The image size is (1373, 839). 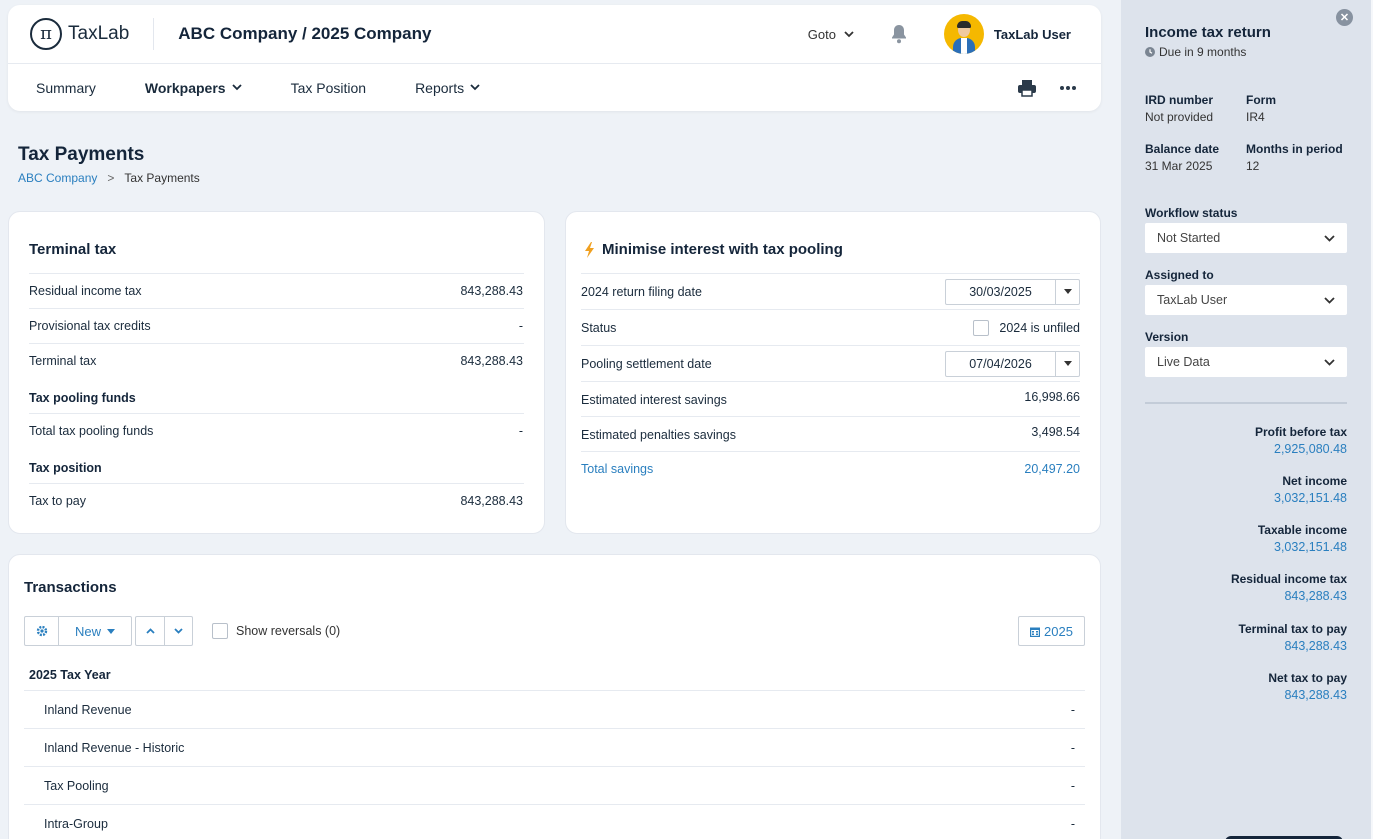 I want to click on more-options-icon, so click(x=1068, y=88).